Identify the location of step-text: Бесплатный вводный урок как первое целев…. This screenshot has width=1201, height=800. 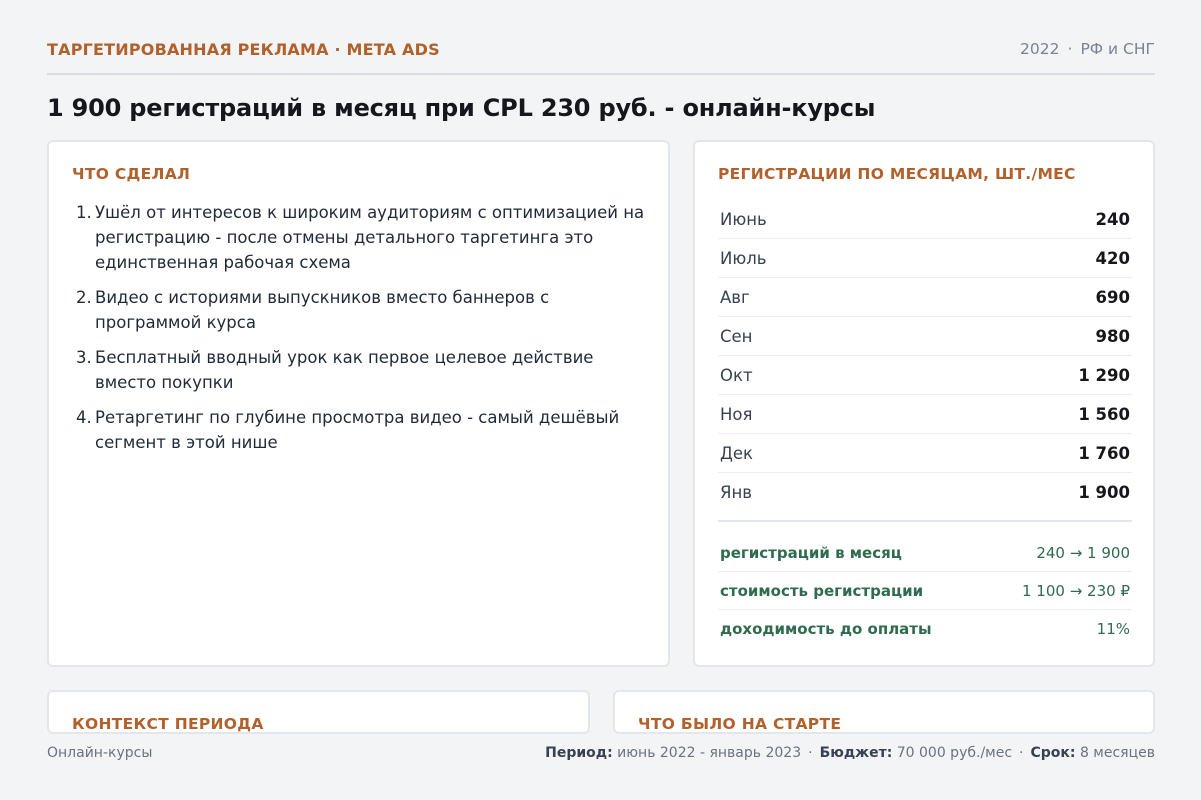
(344, 370).